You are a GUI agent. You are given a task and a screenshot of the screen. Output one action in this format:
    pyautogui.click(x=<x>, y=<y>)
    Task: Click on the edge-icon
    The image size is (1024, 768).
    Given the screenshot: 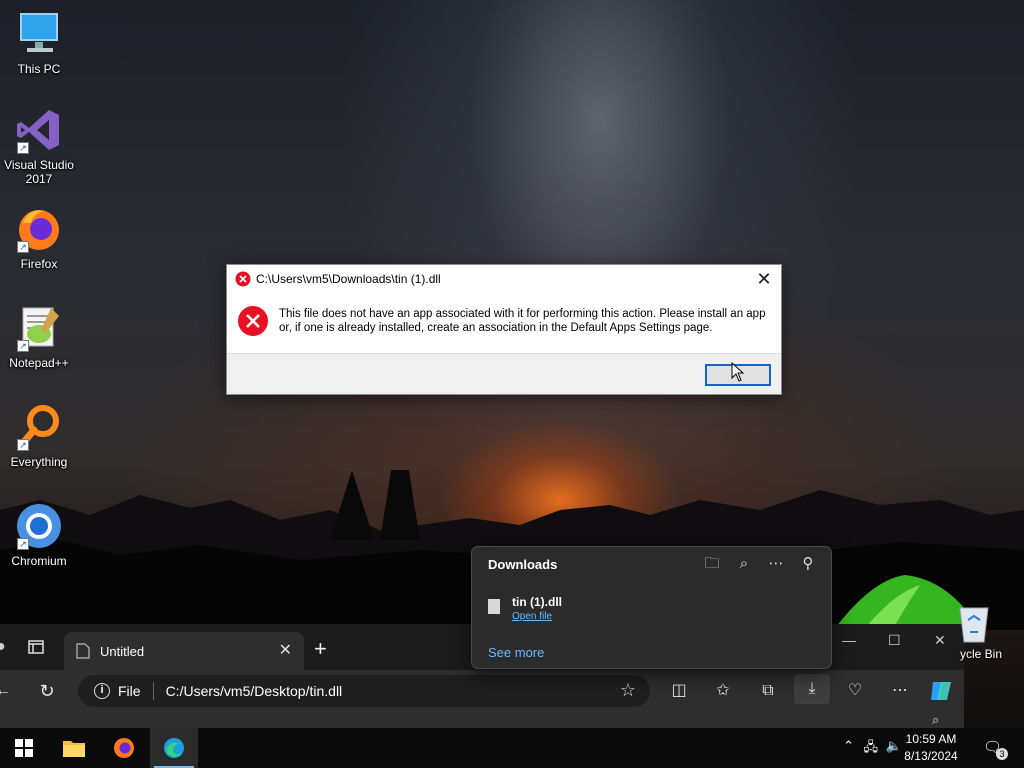 What is the action you would take?
    pyautogui.click(x=174, y=748)
    